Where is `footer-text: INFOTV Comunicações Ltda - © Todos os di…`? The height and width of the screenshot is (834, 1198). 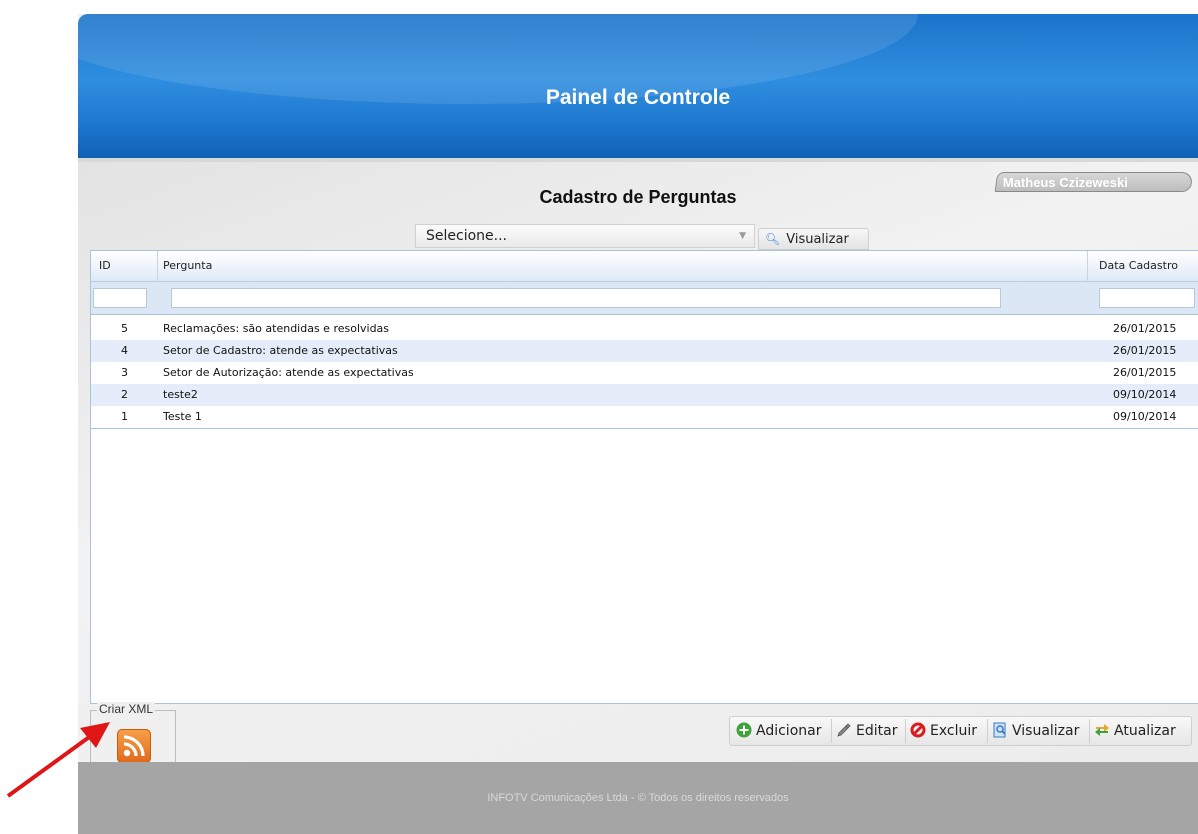 footer-text: INFOTV Comunicações Ltda - © Todos os di… is located at coordinates (638, 798).